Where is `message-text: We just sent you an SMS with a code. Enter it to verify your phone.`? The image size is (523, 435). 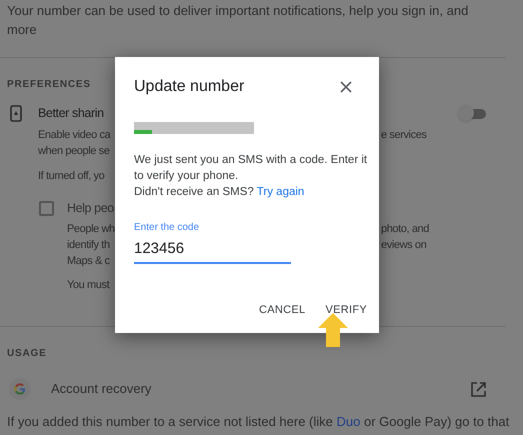
message-text: We just sent you an SMS with a code. Enter it to verify your phone. is located at coordinates (251, 168).